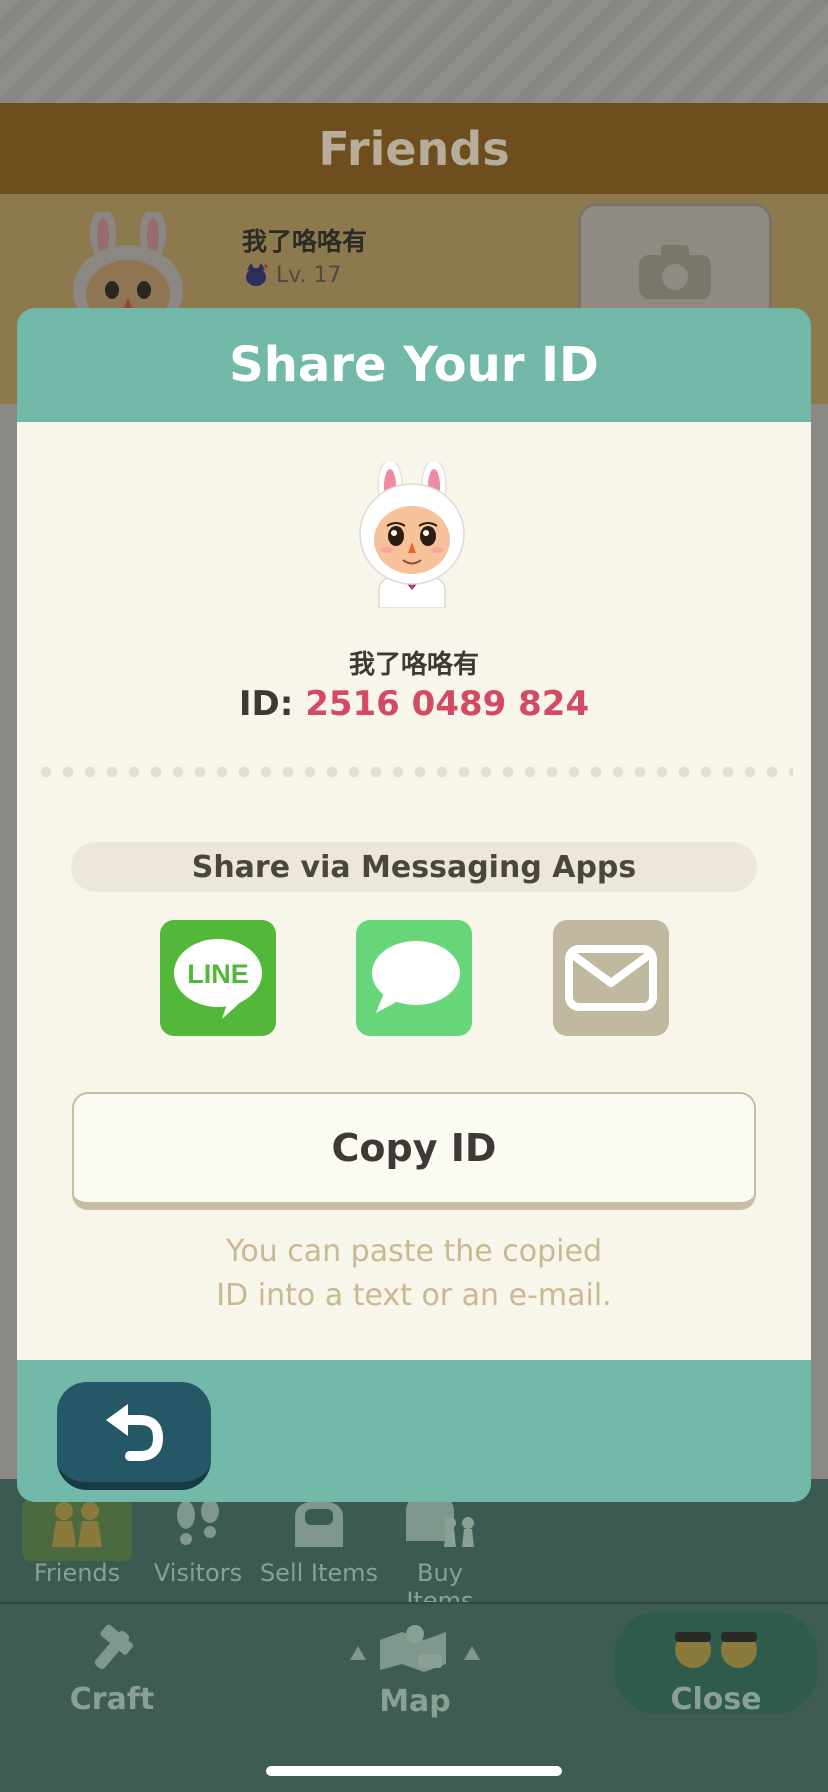  I want to click on share-line-button: LINE, so click(218, 978).